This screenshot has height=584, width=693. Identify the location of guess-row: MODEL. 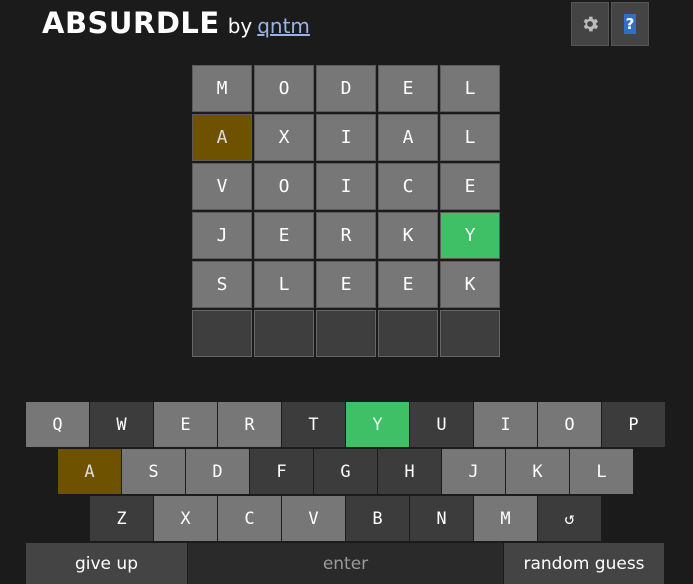
(347, 88).